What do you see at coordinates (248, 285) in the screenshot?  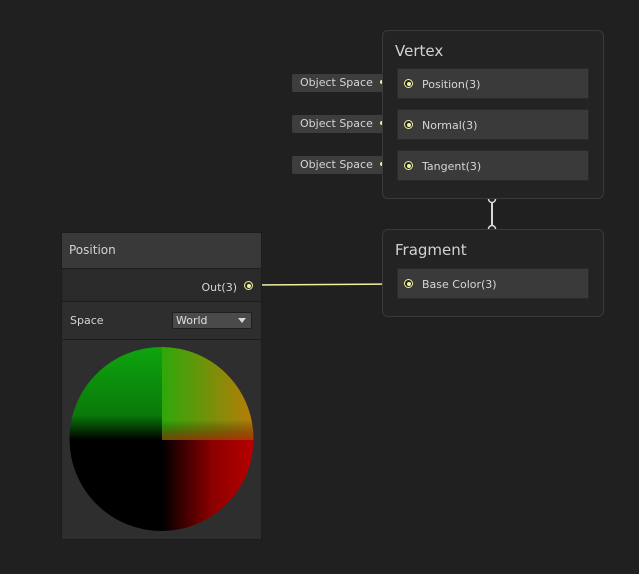 I see `out-port-icon` at bounding box center [248, 285].